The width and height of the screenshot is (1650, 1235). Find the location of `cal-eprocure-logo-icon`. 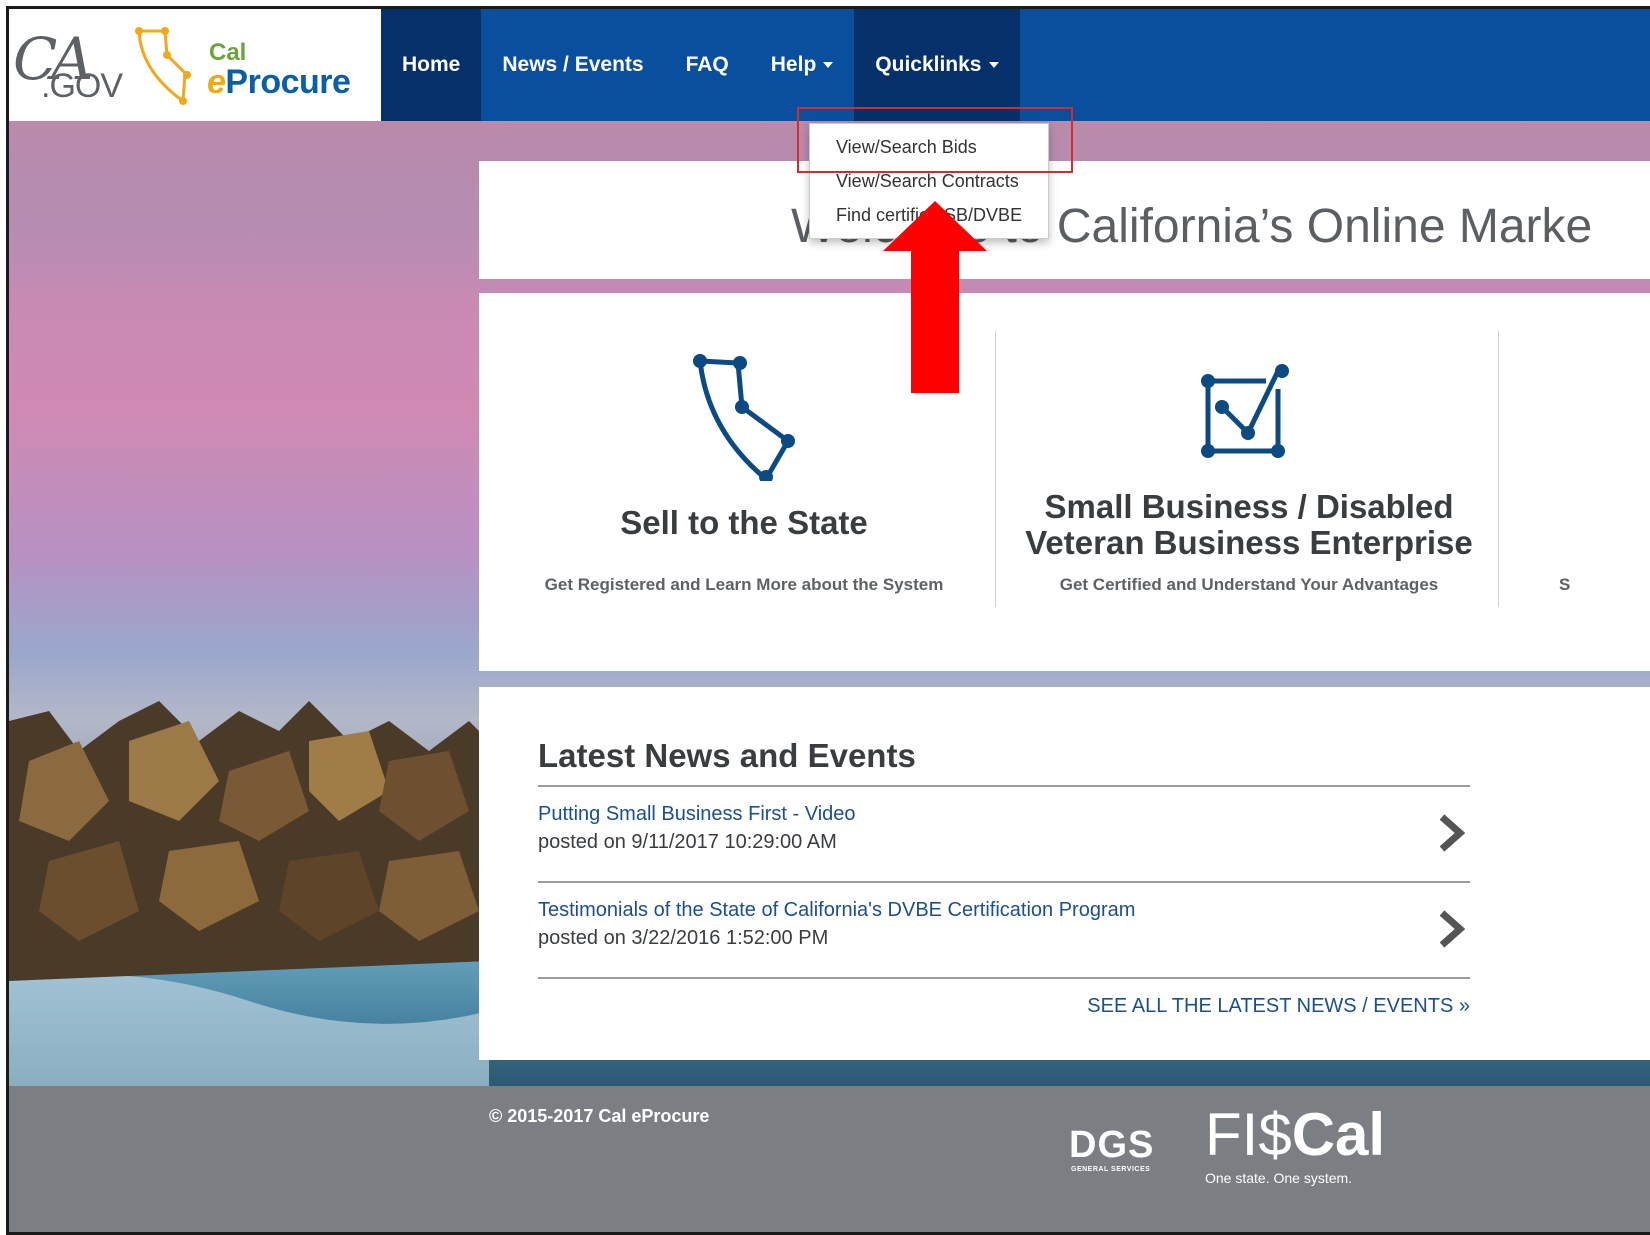

cal-eprocure-logo-icon is located at coordinates (171, 67).